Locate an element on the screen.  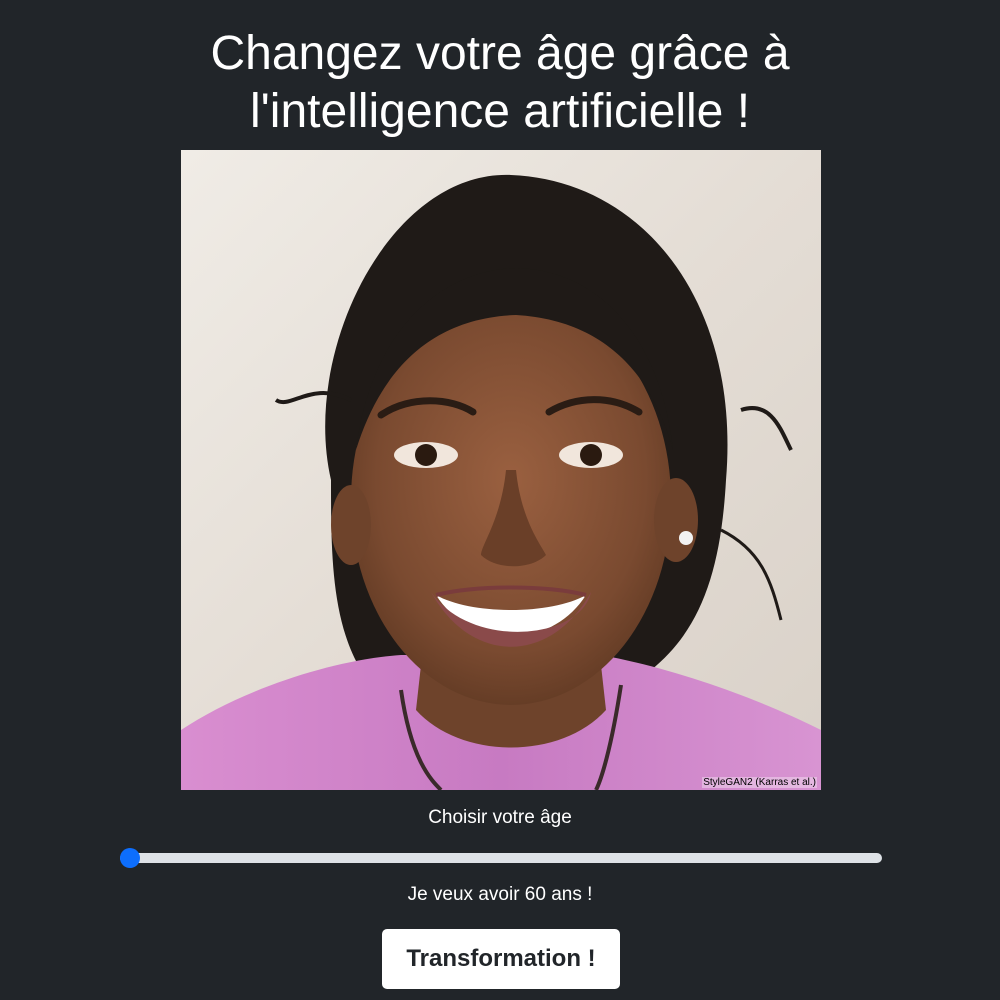
transform-button: Transformation ! is located at coordinates (501, 959).